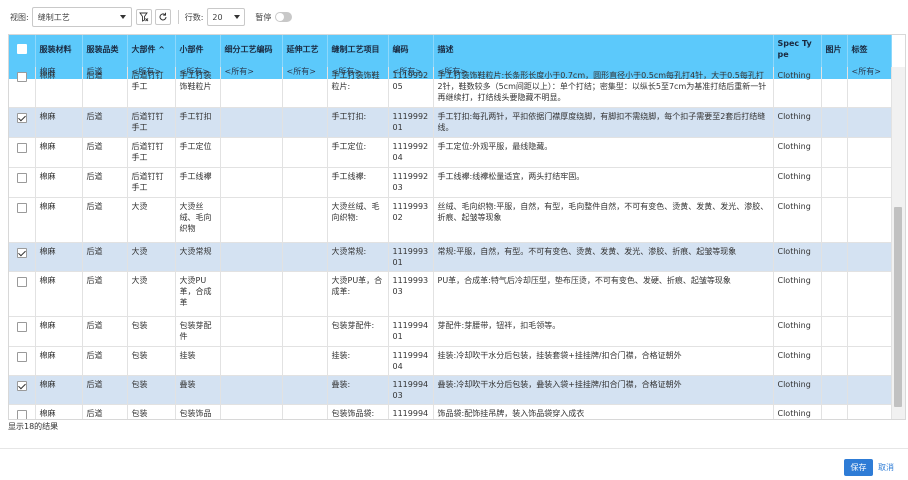 This screenshot has height=480, width=908. Describe the element at coordinates (358, 152) in the screenshot. I see `table-cell: 手工定位:` at that location.